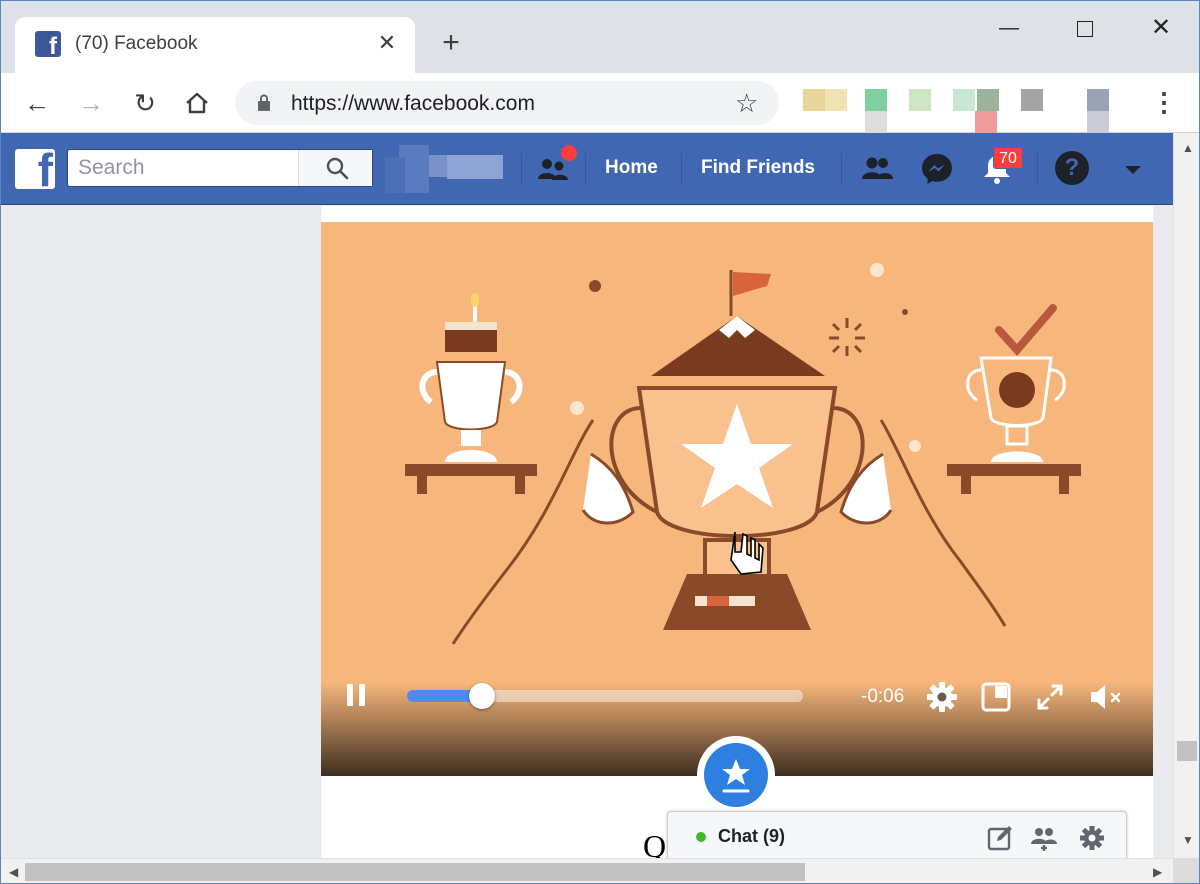 This screenshot has height=884, width=1200. What do you see at coordinates (1050, 697) in the screenshot?
I see `fullscreen-icon` at bounding box center [1050, 697].